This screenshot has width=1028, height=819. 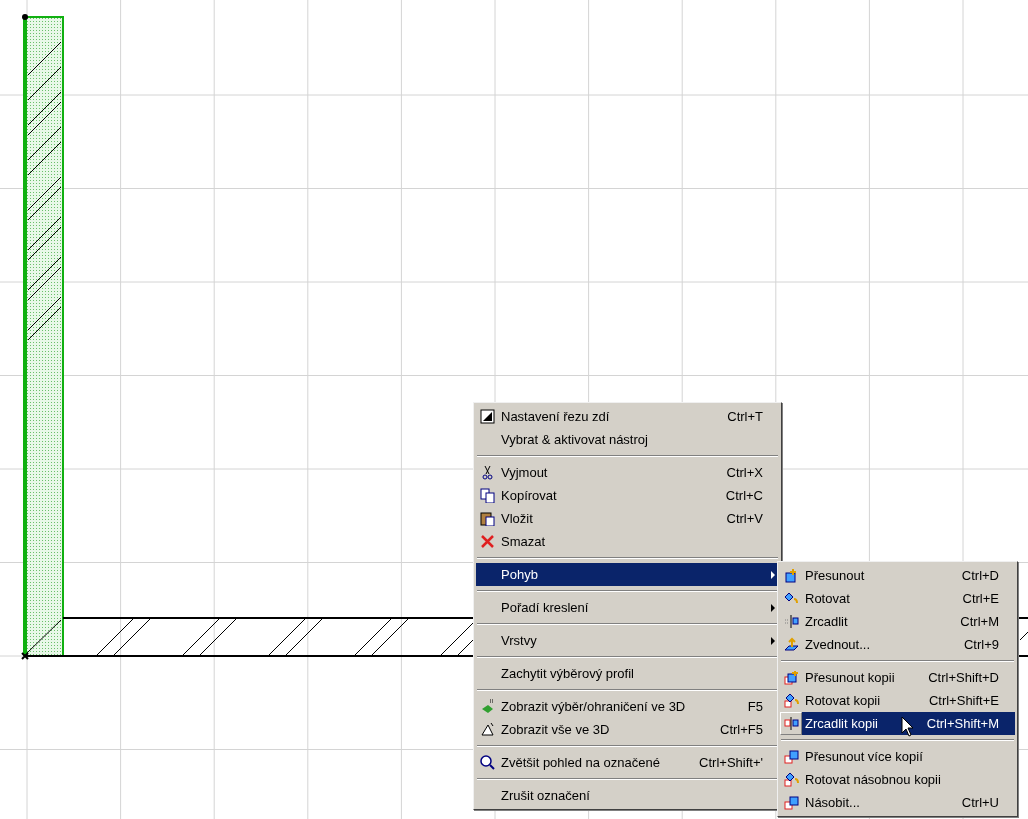 I want to click on rotate-icon, so click(x=791, y=598).